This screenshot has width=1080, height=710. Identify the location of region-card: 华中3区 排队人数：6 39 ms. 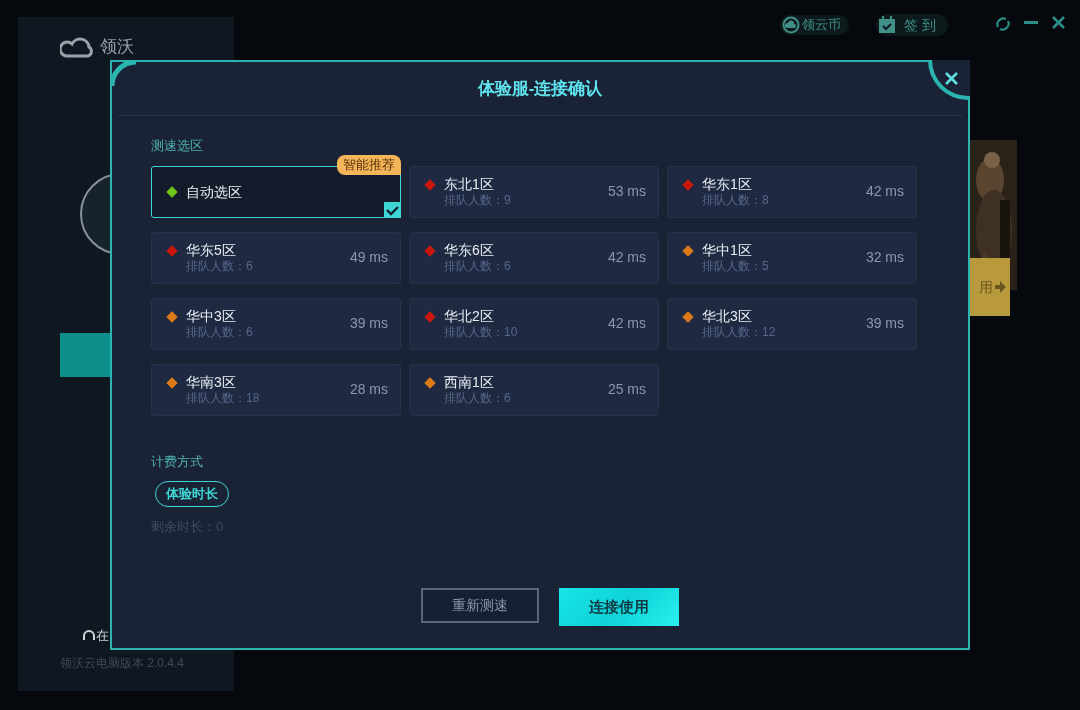
(276, 323).